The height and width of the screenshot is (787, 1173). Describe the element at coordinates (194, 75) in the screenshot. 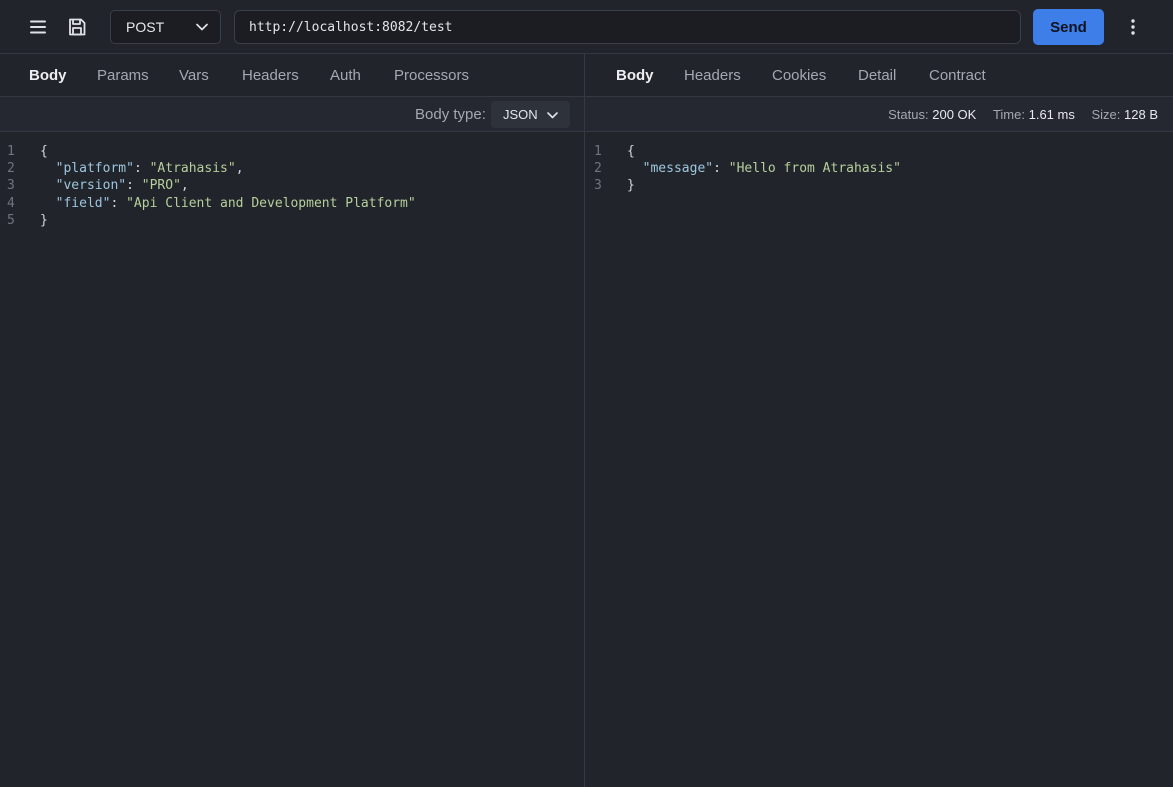

I see `tab-vars: Vars` at that location.